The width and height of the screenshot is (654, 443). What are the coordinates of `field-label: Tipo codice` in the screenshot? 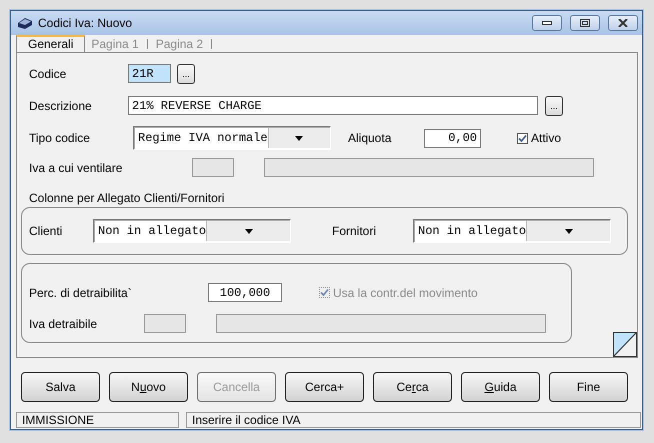 It's located at (60, 138).